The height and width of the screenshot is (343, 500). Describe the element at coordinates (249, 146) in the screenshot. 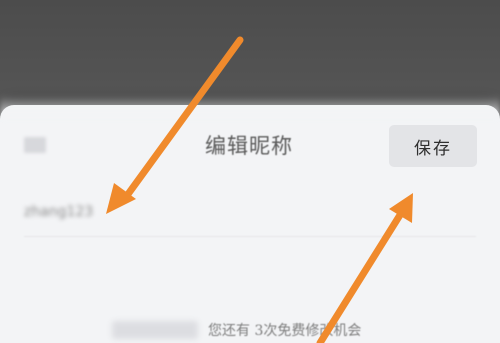

I see `page-title: 编辑昵称` at that location.